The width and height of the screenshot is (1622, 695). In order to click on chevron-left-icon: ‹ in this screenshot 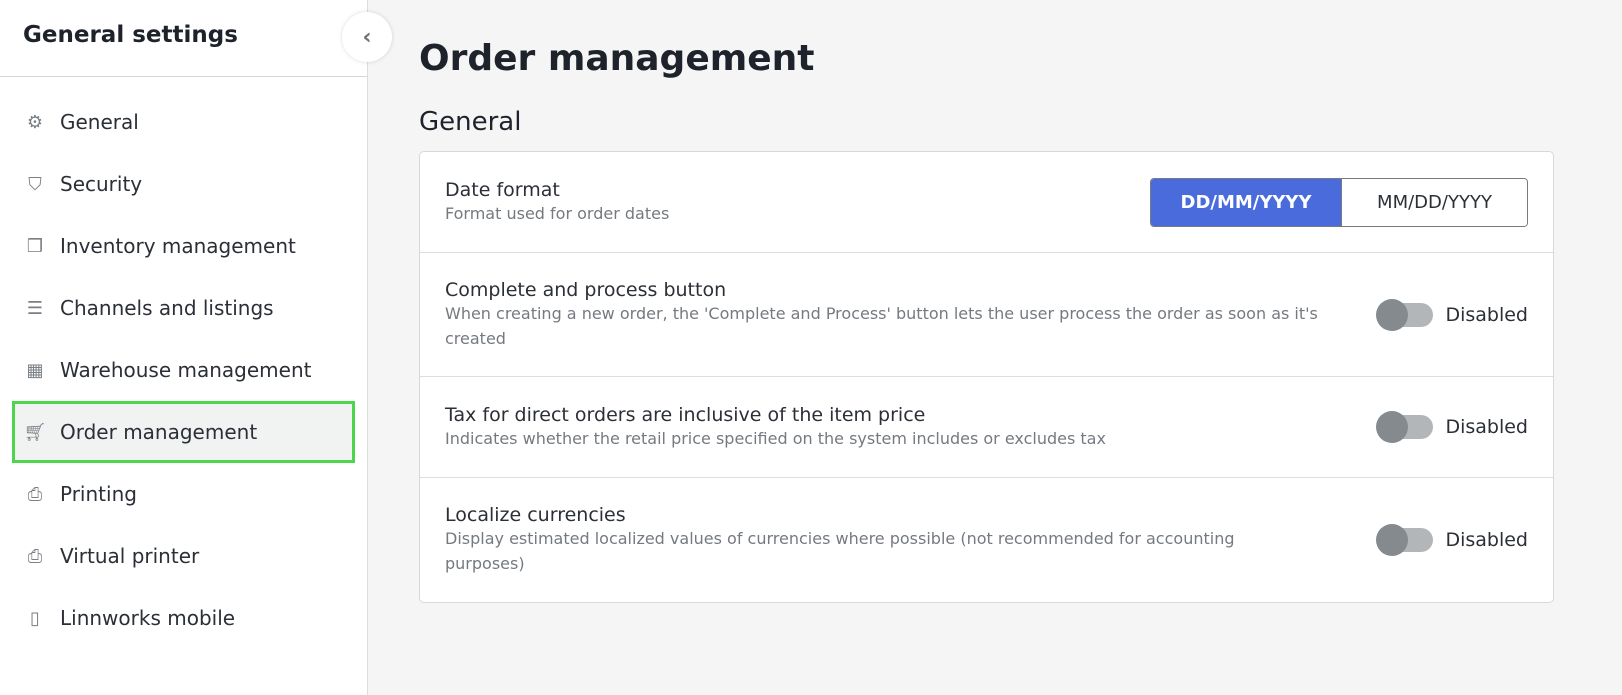, I will do `click(367, 37)`.